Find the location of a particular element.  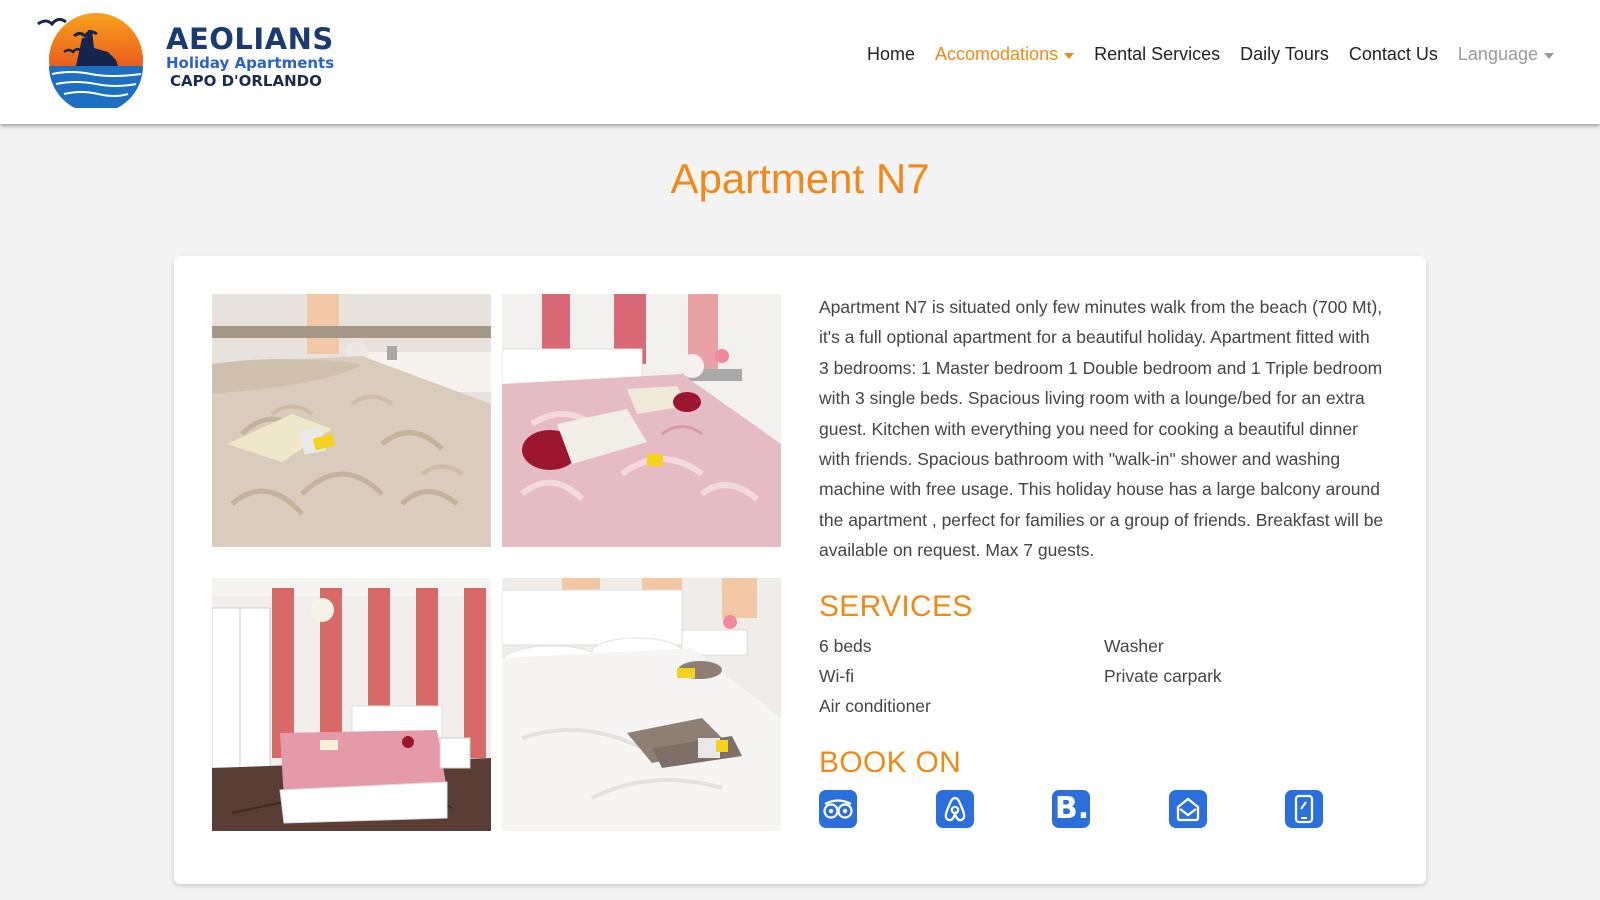

nav-contact-us: Contact Us is located at coordinates (1393, 54).